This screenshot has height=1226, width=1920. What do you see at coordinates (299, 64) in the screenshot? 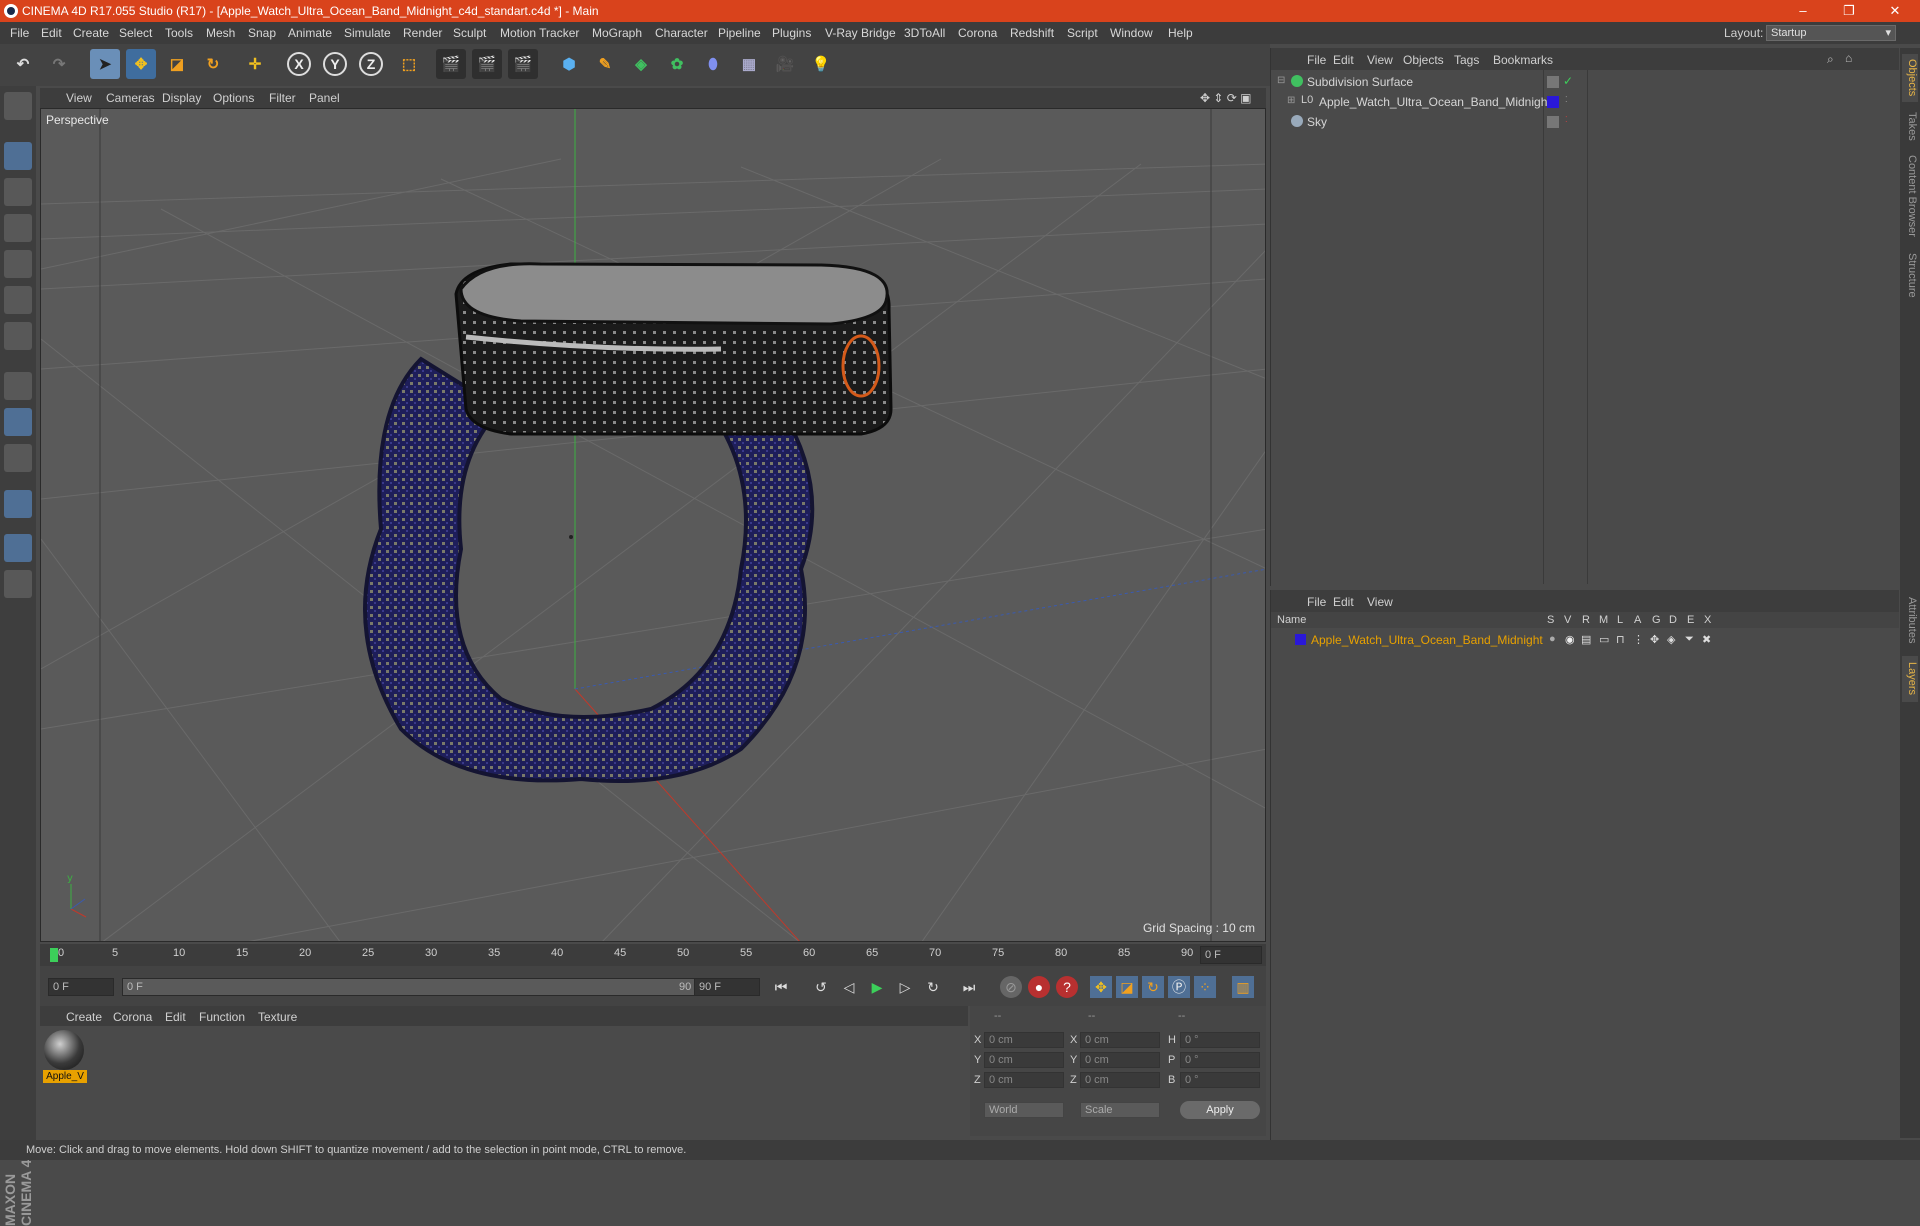
I see `x-axis-button: X` at bounding box center [299, 64].